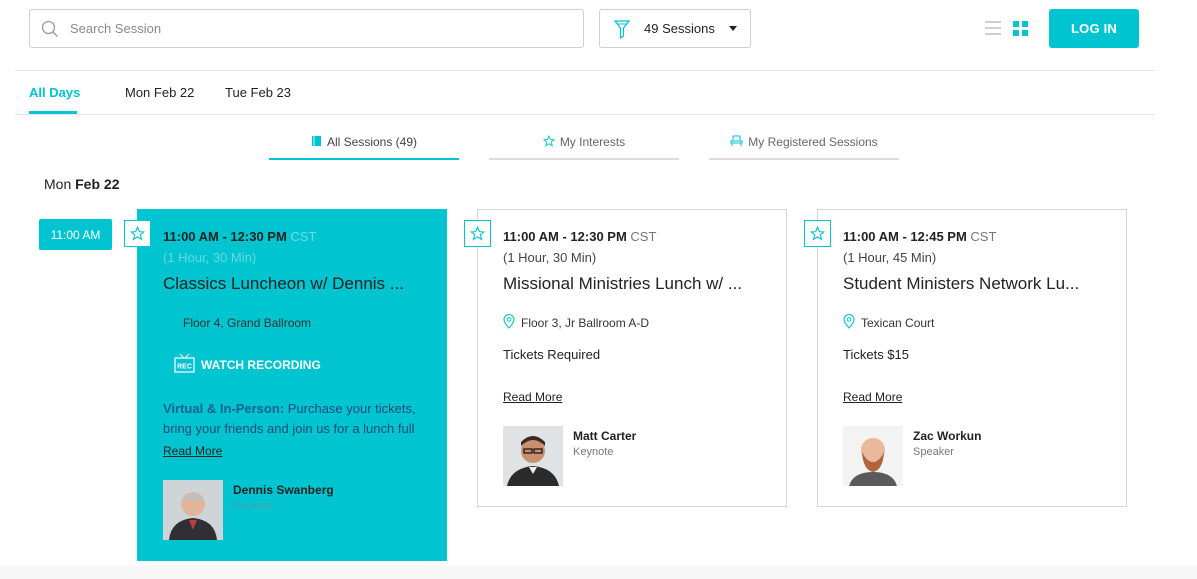  What do you see at coordinates (310, 28) in the screenshot?
I see `search-input` at bounding box center [310, 28].